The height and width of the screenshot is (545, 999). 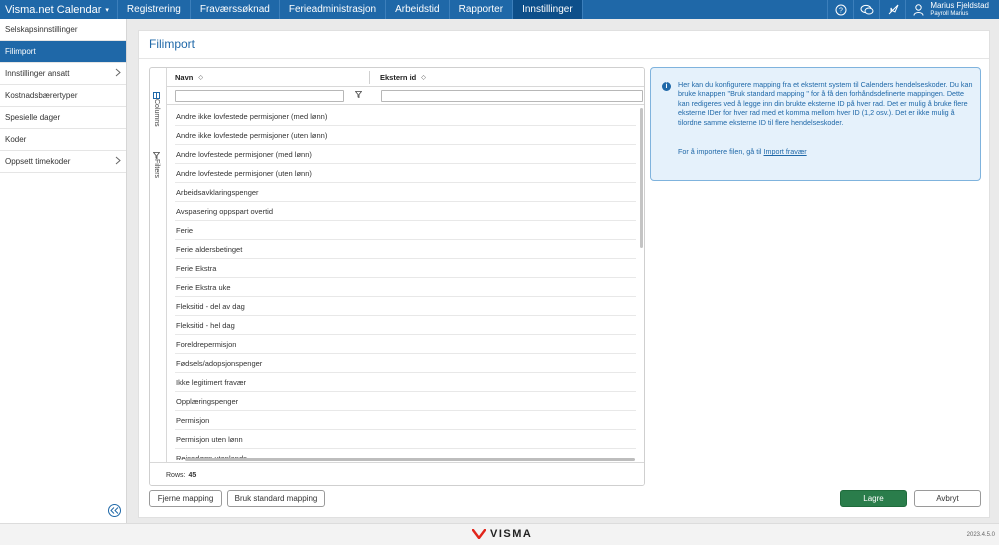 What do you see at coordinates (980, 535) in the screenshot?
I see `version-label: 2023.4.5.0` at bounding box center [980, 535].